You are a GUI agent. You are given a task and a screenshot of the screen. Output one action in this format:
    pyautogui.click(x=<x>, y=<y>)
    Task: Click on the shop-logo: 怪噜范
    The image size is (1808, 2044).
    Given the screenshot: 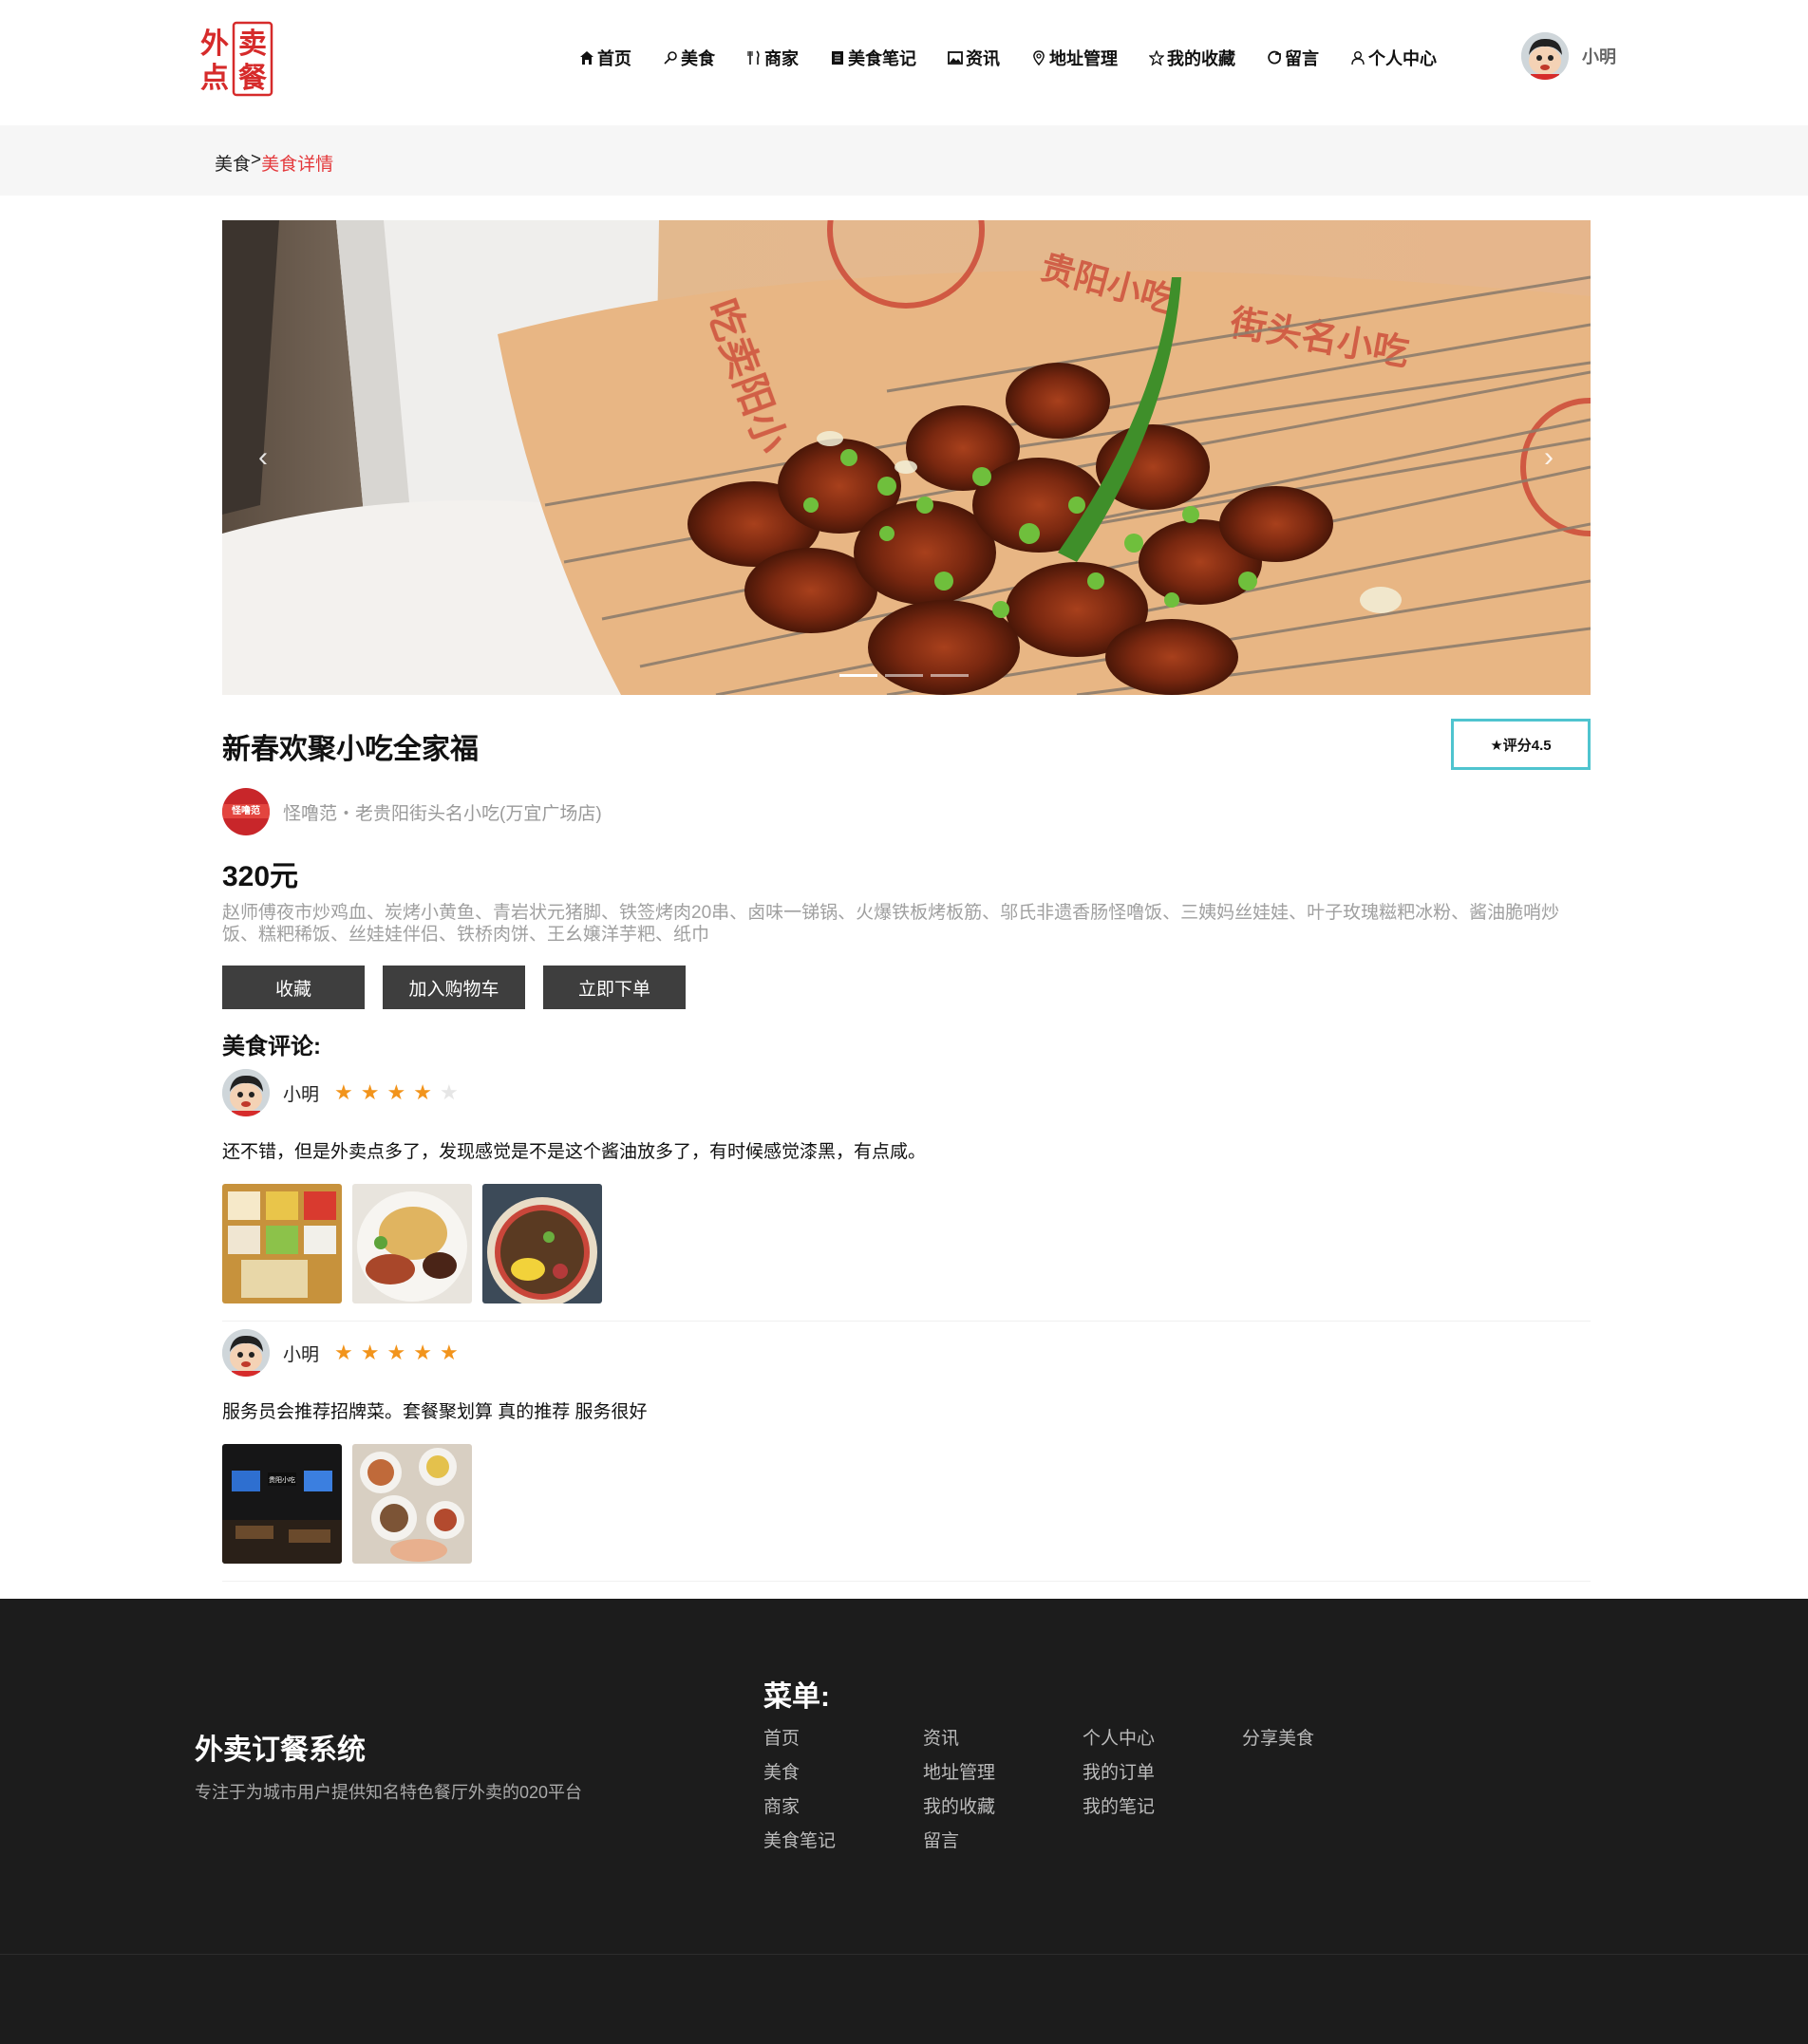 What is the action you would take?
    pyautogui.click(x=246, y=811)
    